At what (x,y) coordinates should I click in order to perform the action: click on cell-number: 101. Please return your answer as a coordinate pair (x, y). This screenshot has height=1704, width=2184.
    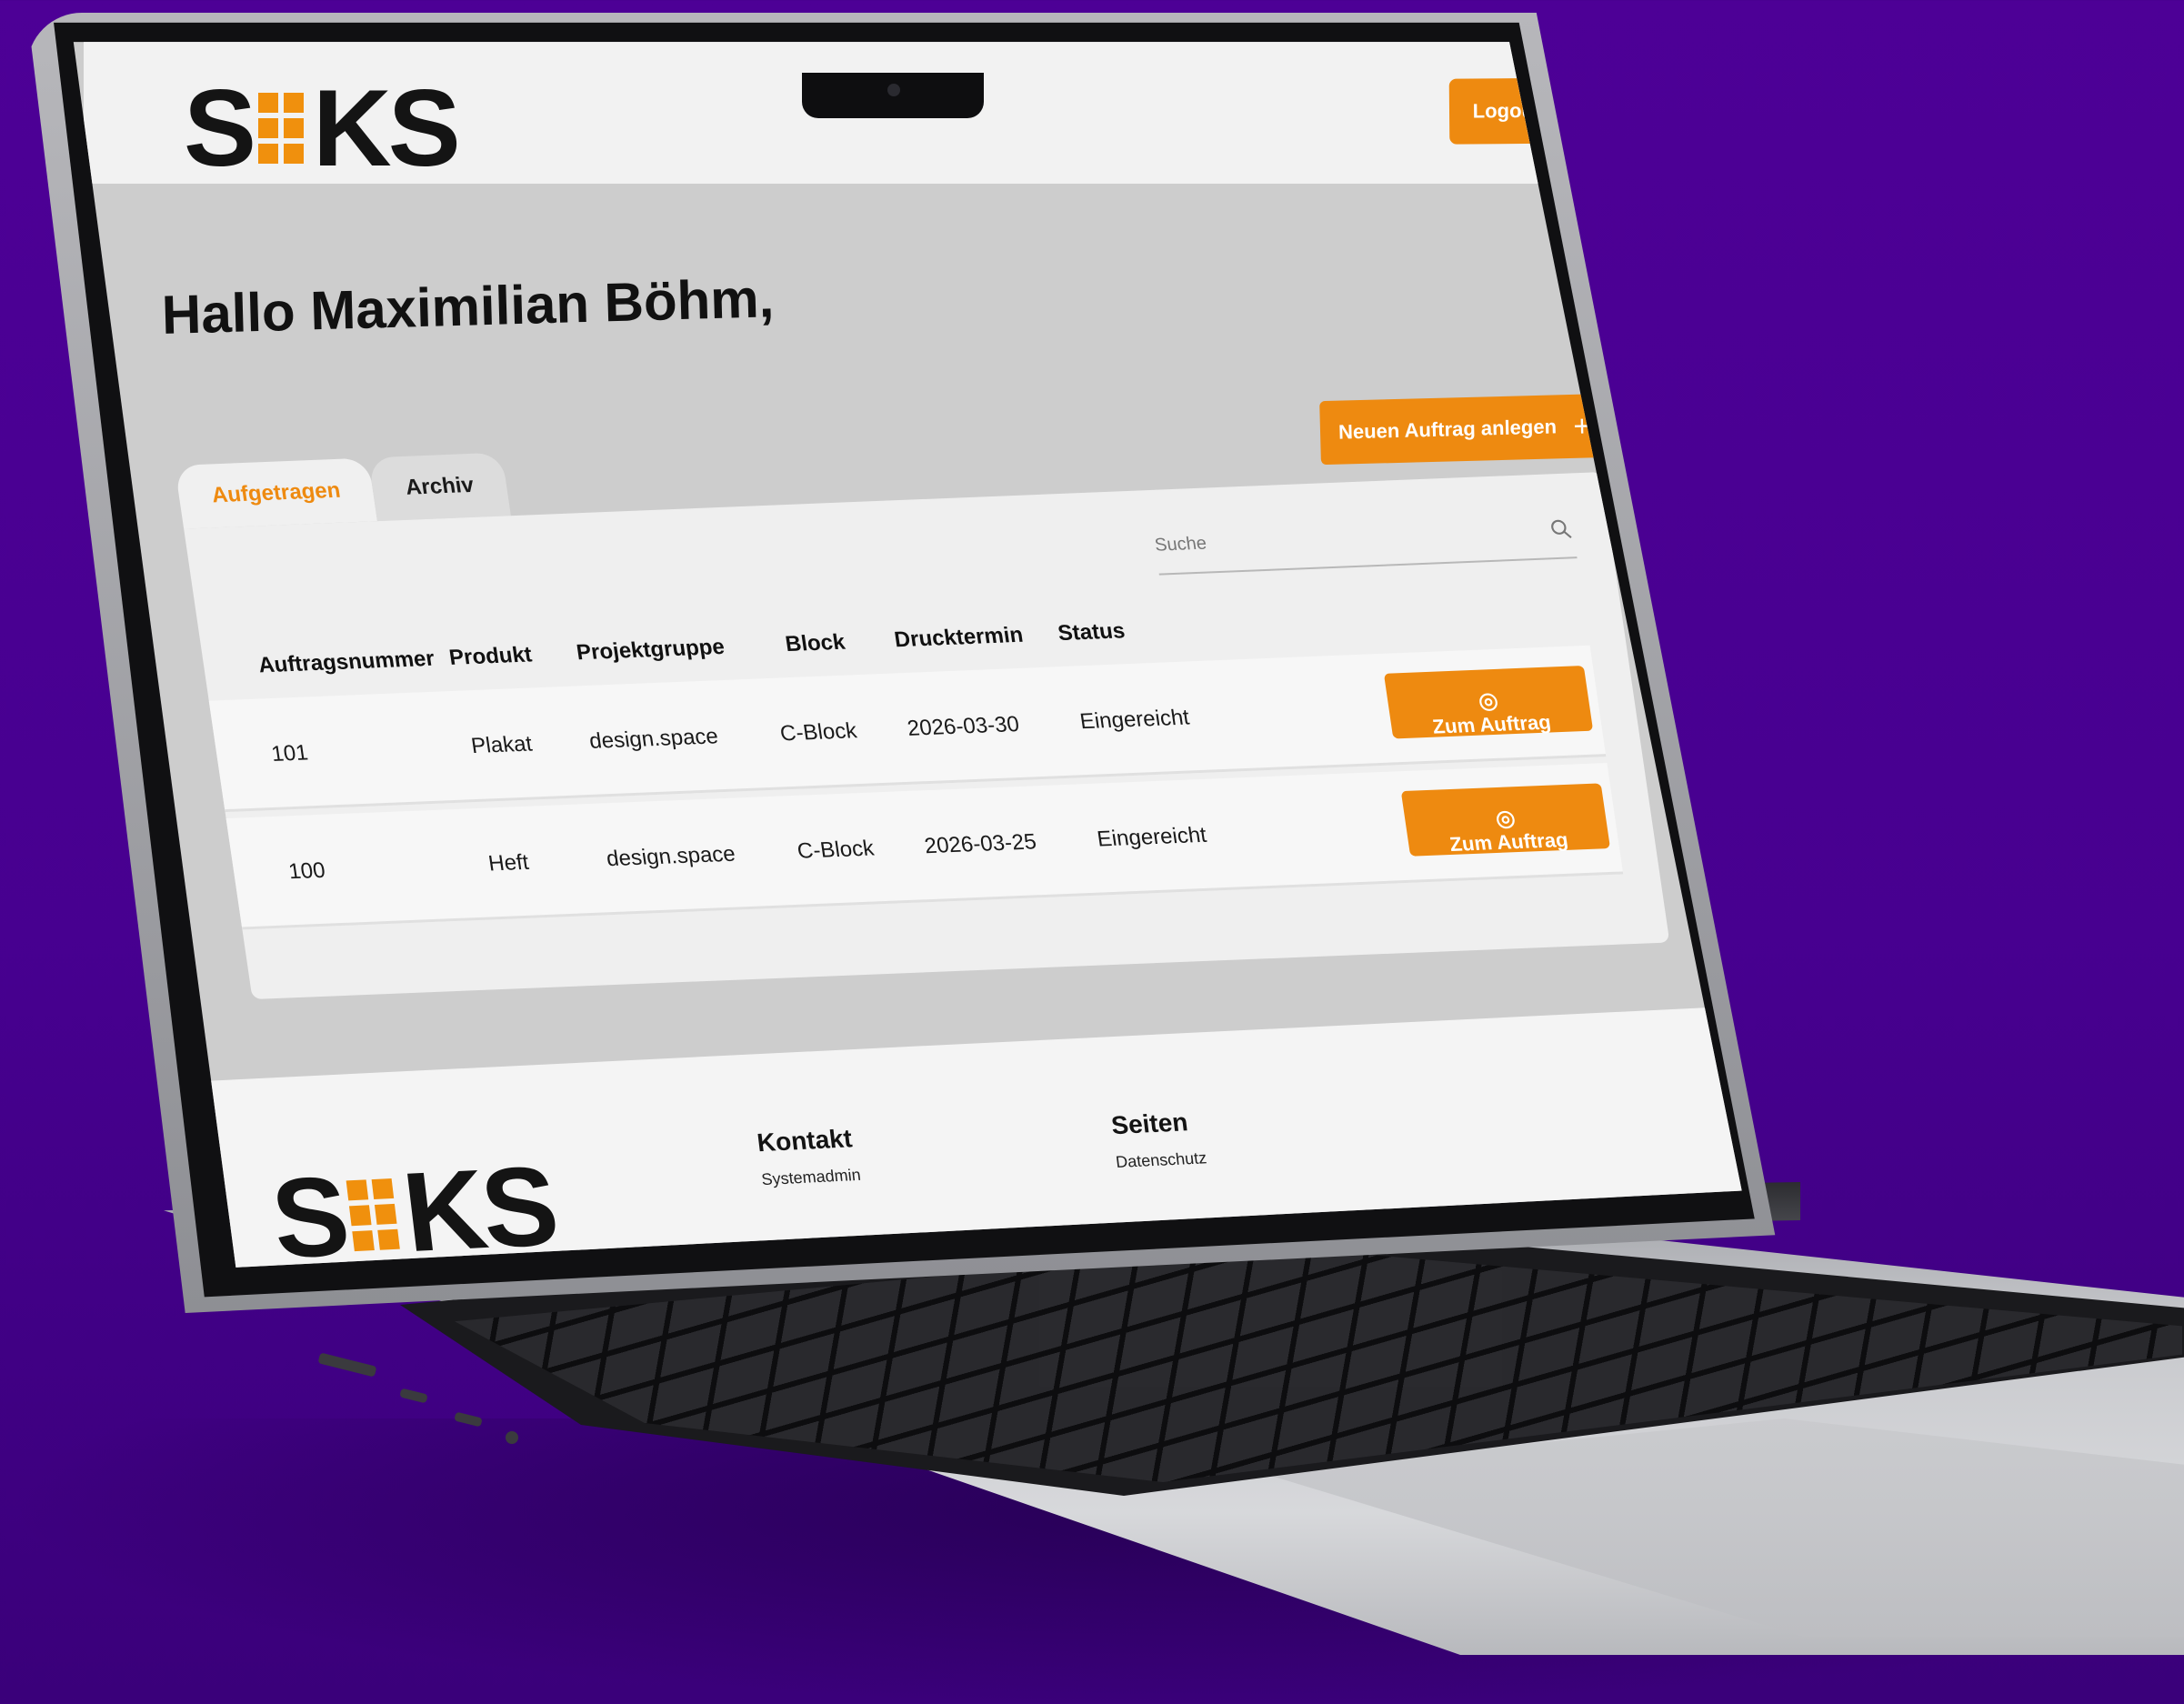
    Looking at the image, I should click on (289, 753).